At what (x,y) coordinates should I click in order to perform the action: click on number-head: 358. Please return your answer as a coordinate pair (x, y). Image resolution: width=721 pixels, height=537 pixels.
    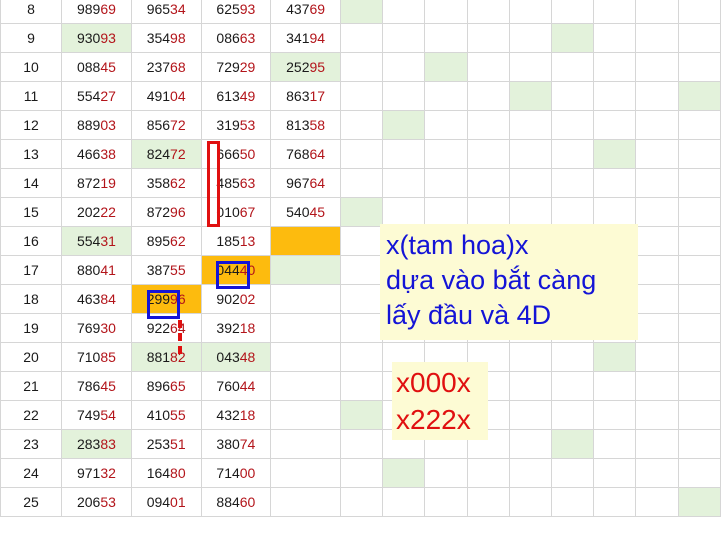
    Looking at the image, I should click on (158, 183).